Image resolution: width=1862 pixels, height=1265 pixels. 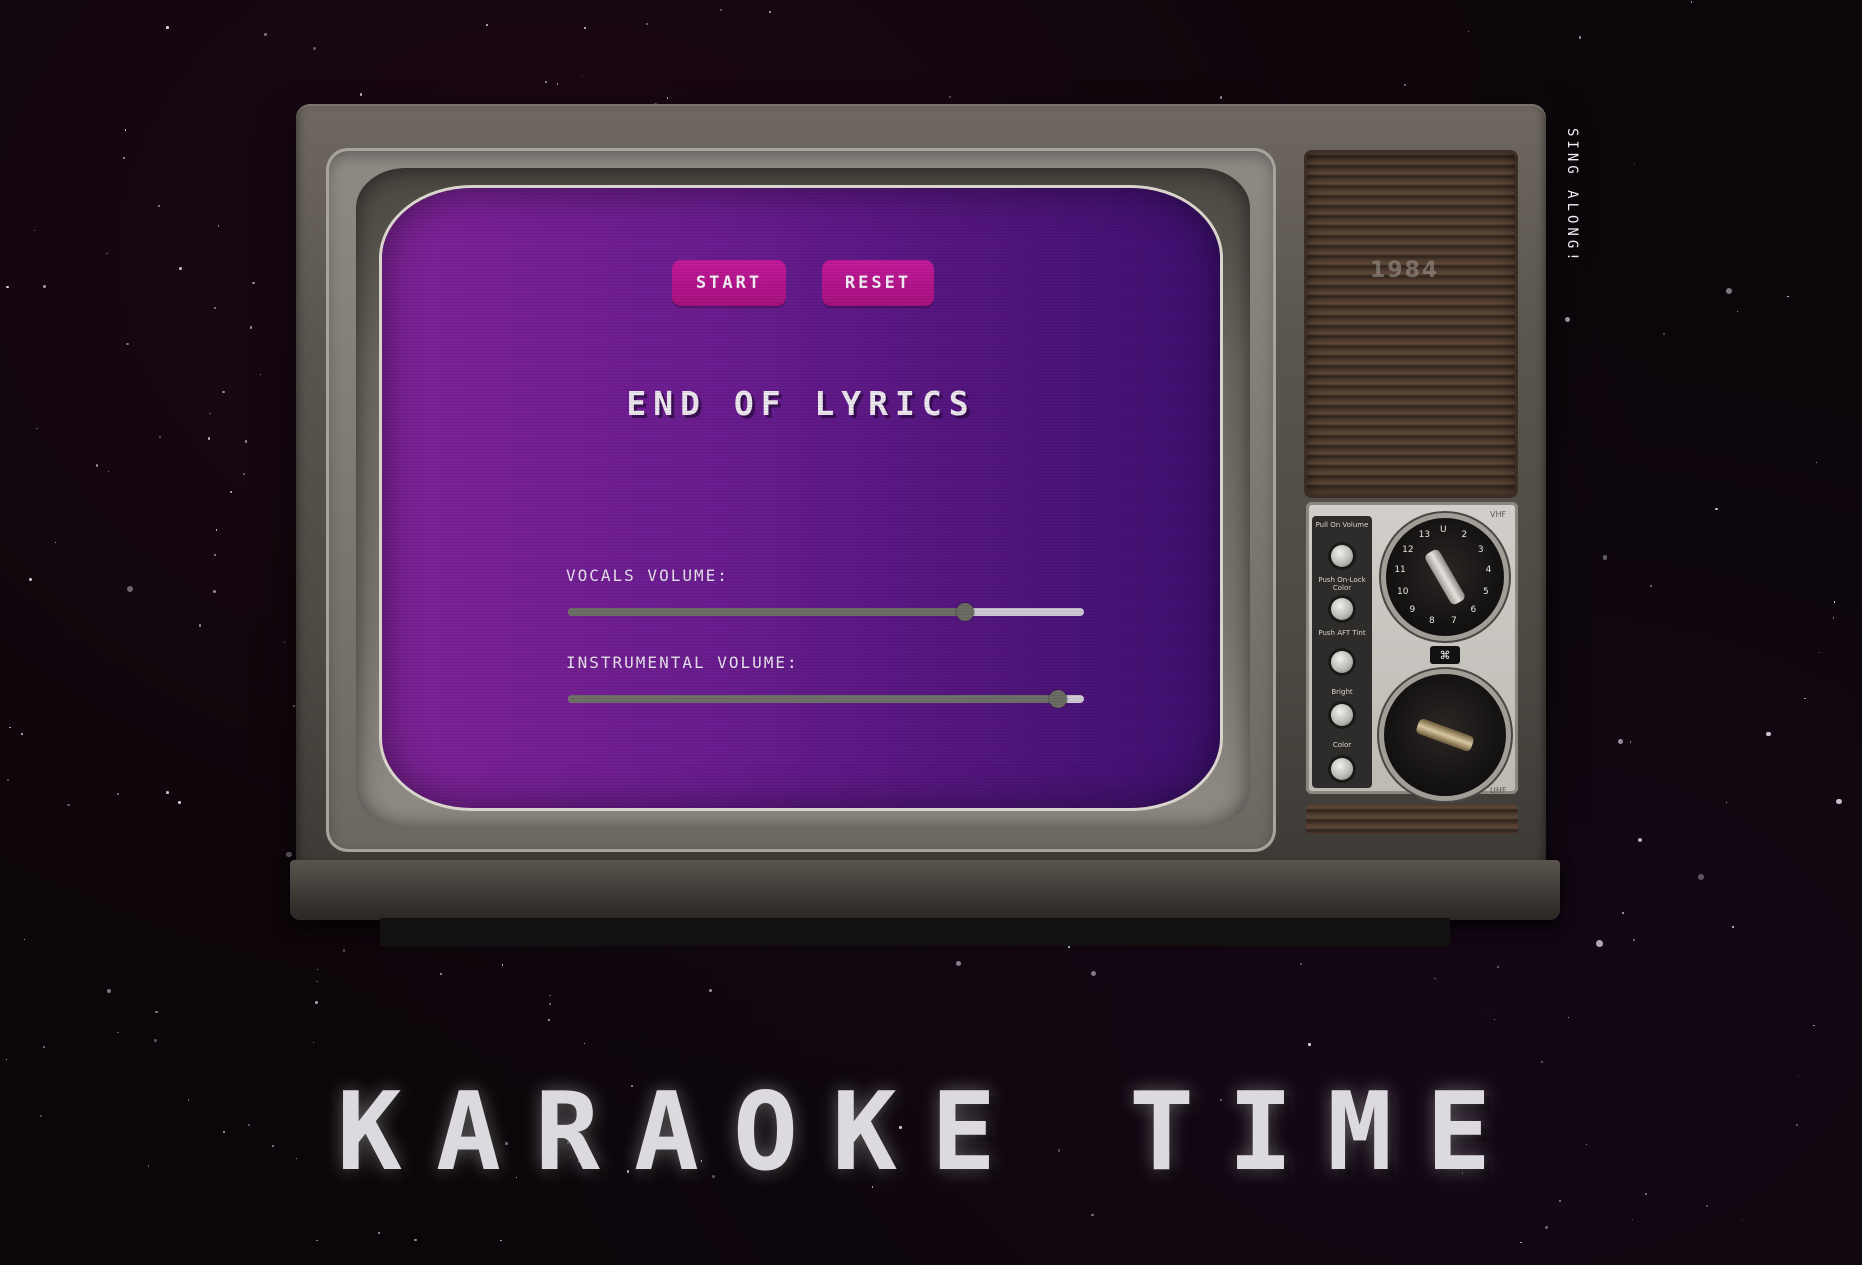 I want to click on tv-base, so click(x=925, y=890).